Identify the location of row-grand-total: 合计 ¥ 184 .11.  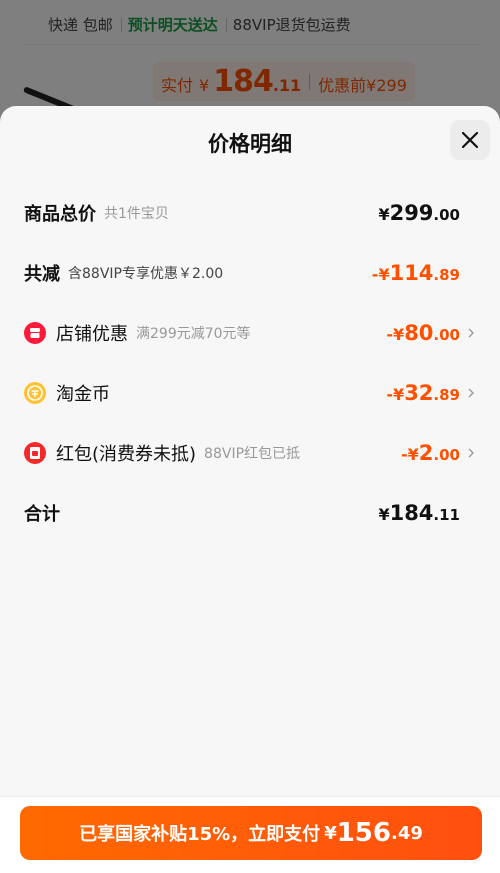
(250, 513).